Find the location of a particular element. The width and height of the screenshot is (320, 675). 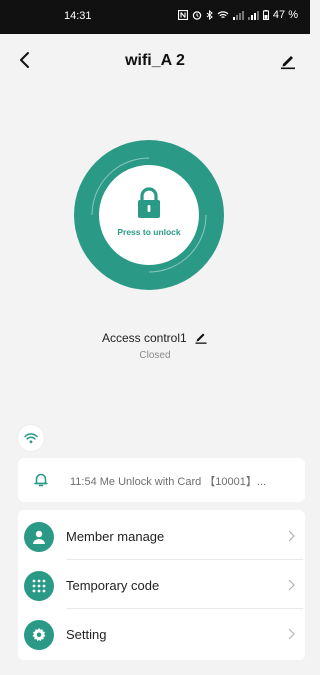

header: wifi_A 2 is located at coordinates (155, 61).